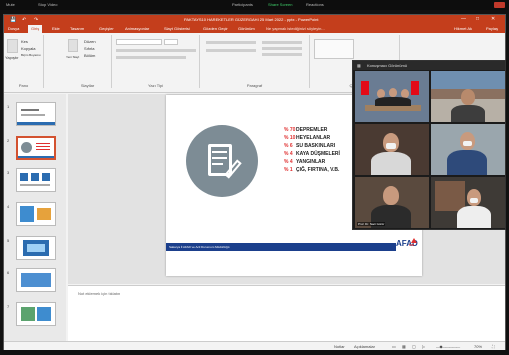 Image resolution: width=509 pixels, height=355 pixels. I want to click on tab-design: Tasarım, so click(77, 28).